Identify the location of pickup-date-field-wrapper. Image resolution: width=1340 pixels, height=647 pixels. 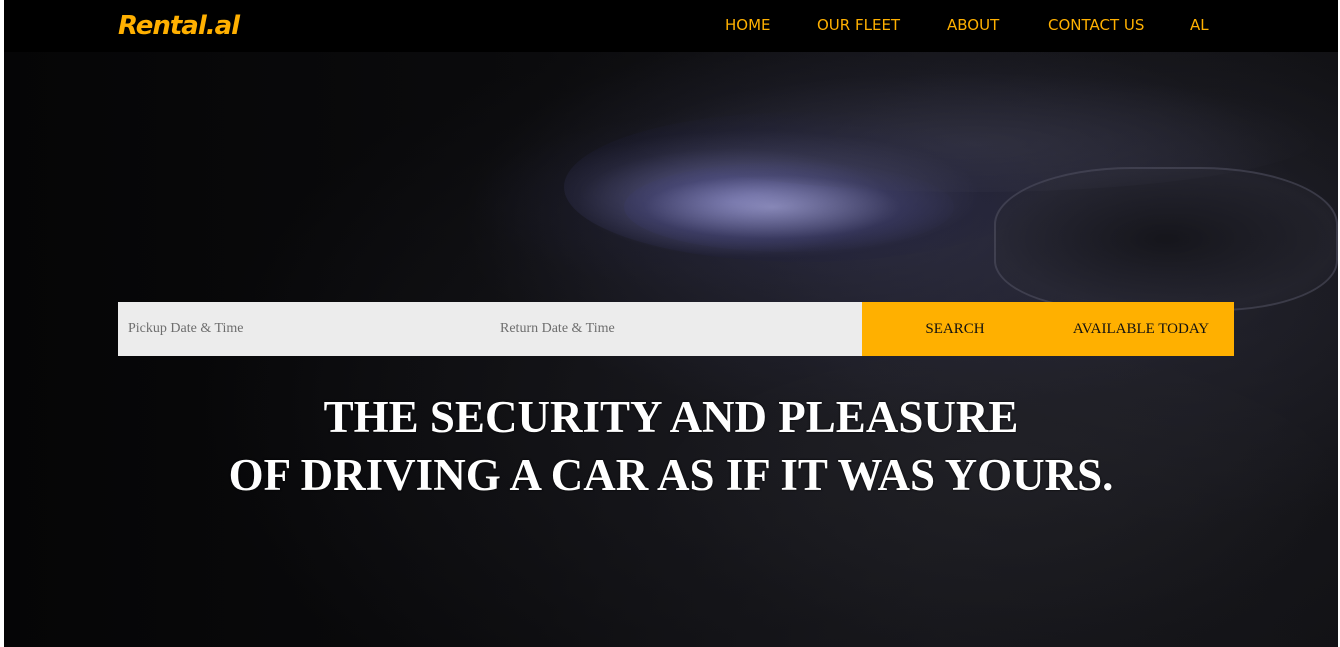
(304, 329).